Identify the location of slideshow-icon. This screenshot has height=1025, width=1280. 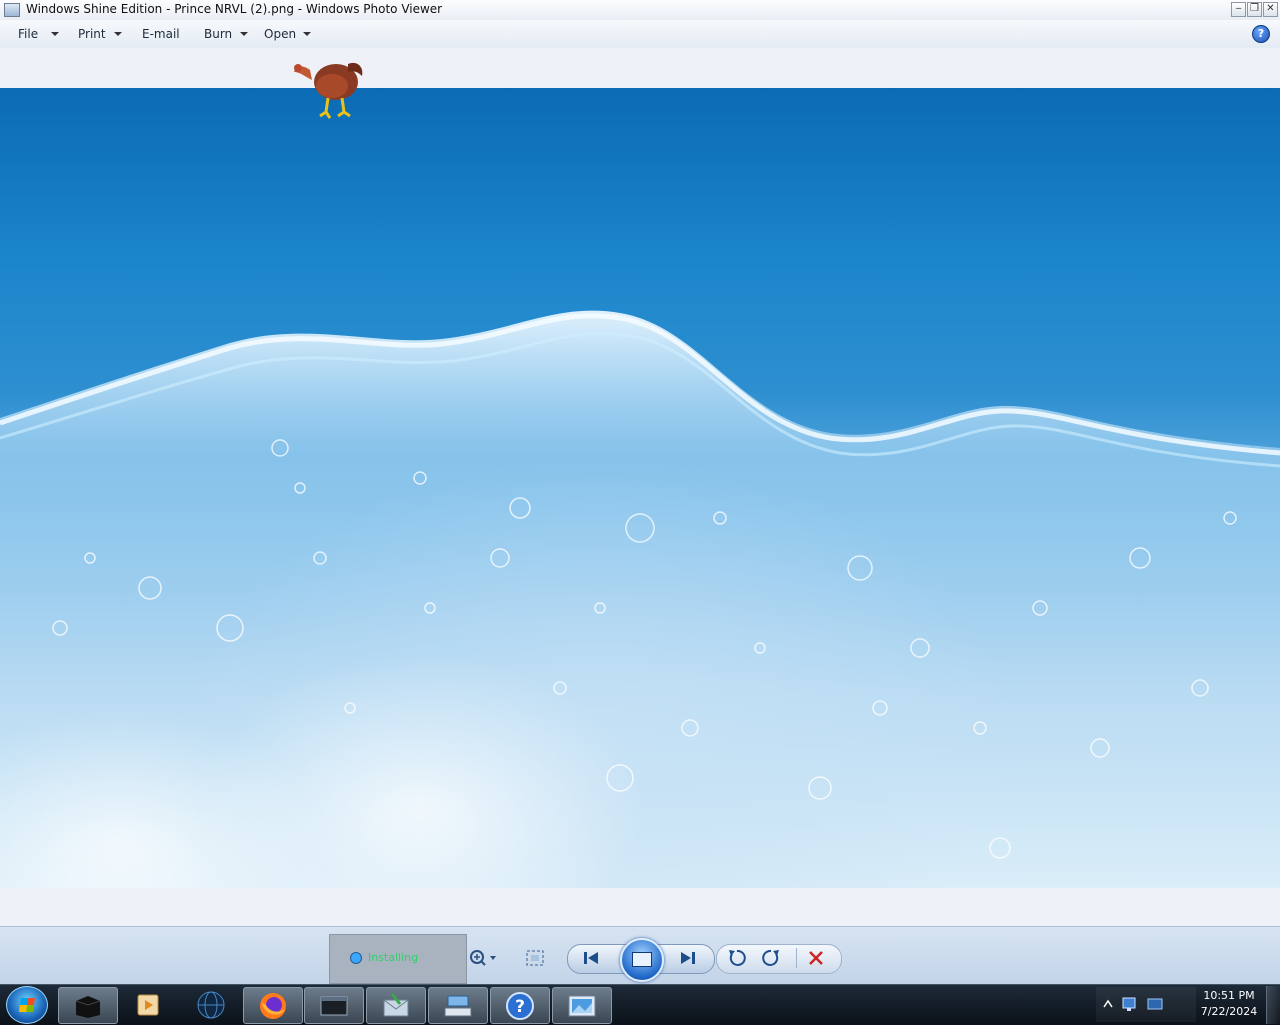
(642, 959).